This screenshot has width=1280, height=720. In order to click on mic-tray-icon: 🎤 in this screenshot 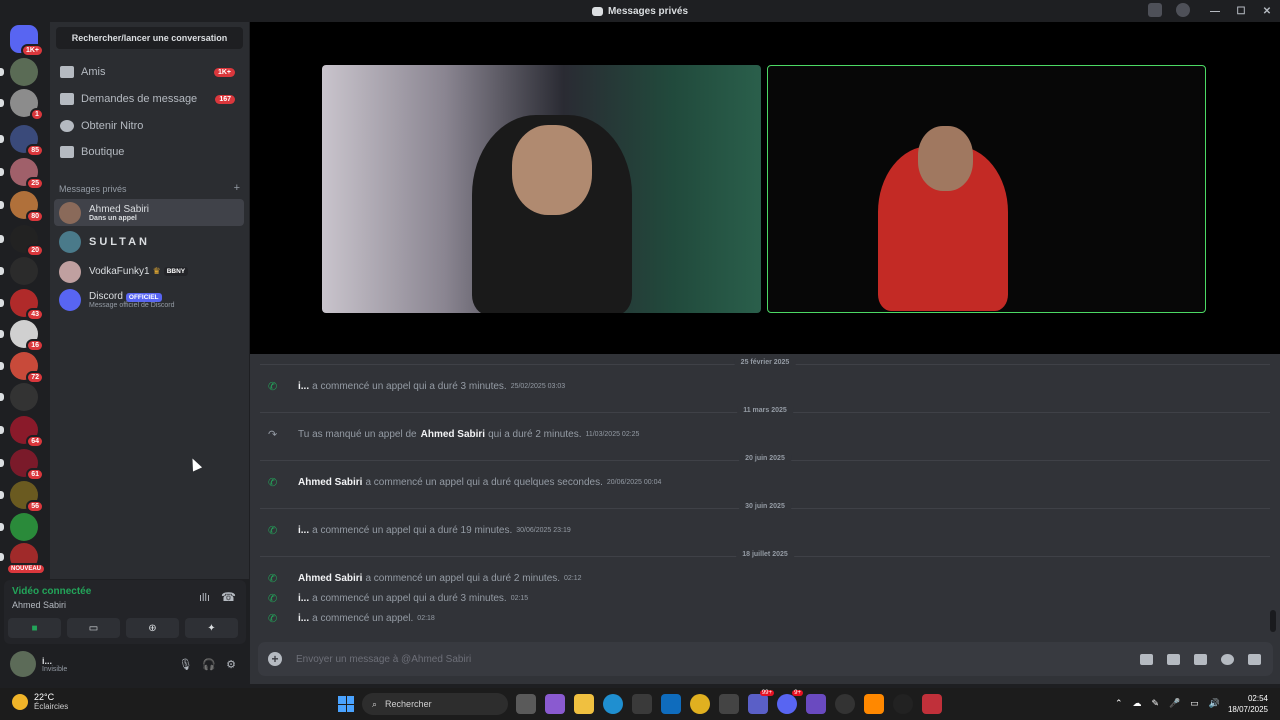, I will do `click(1174, 703)`.